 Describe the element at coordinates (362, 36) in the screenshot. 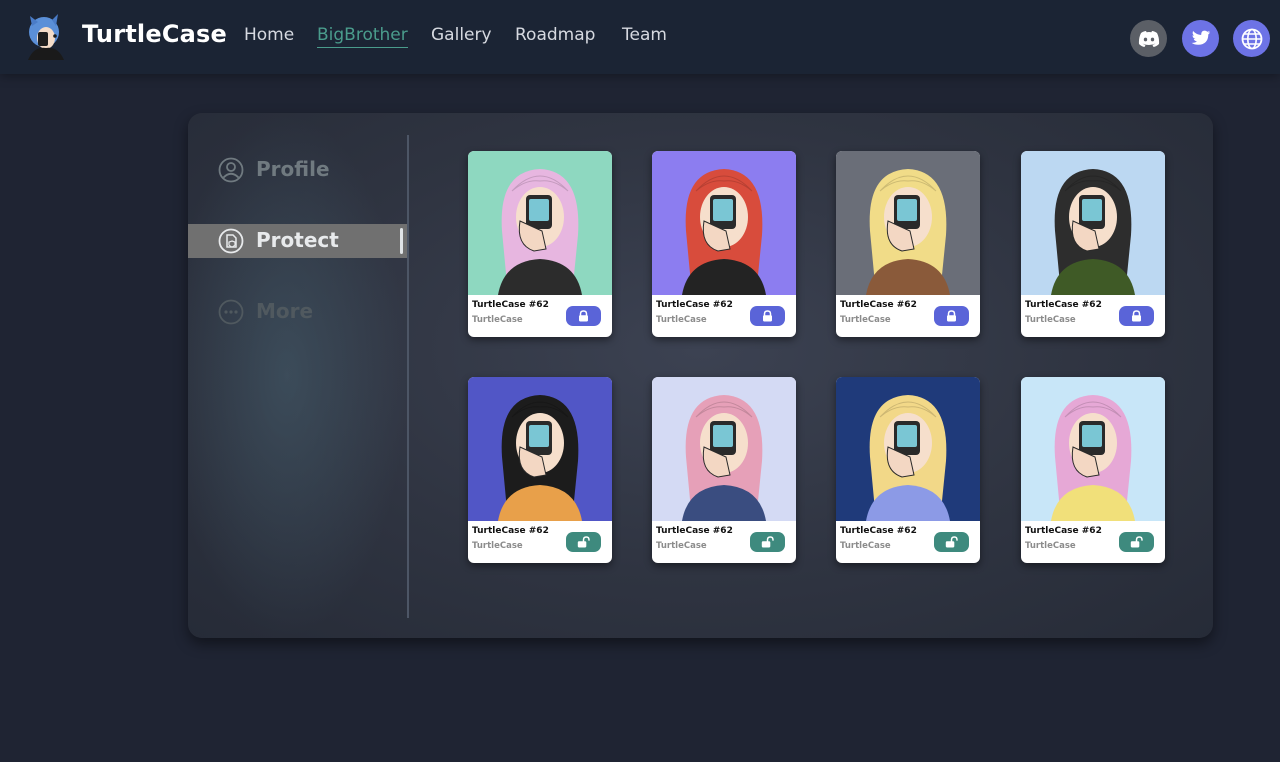

I see `nav-bigbrother: BigBrother` at that location.